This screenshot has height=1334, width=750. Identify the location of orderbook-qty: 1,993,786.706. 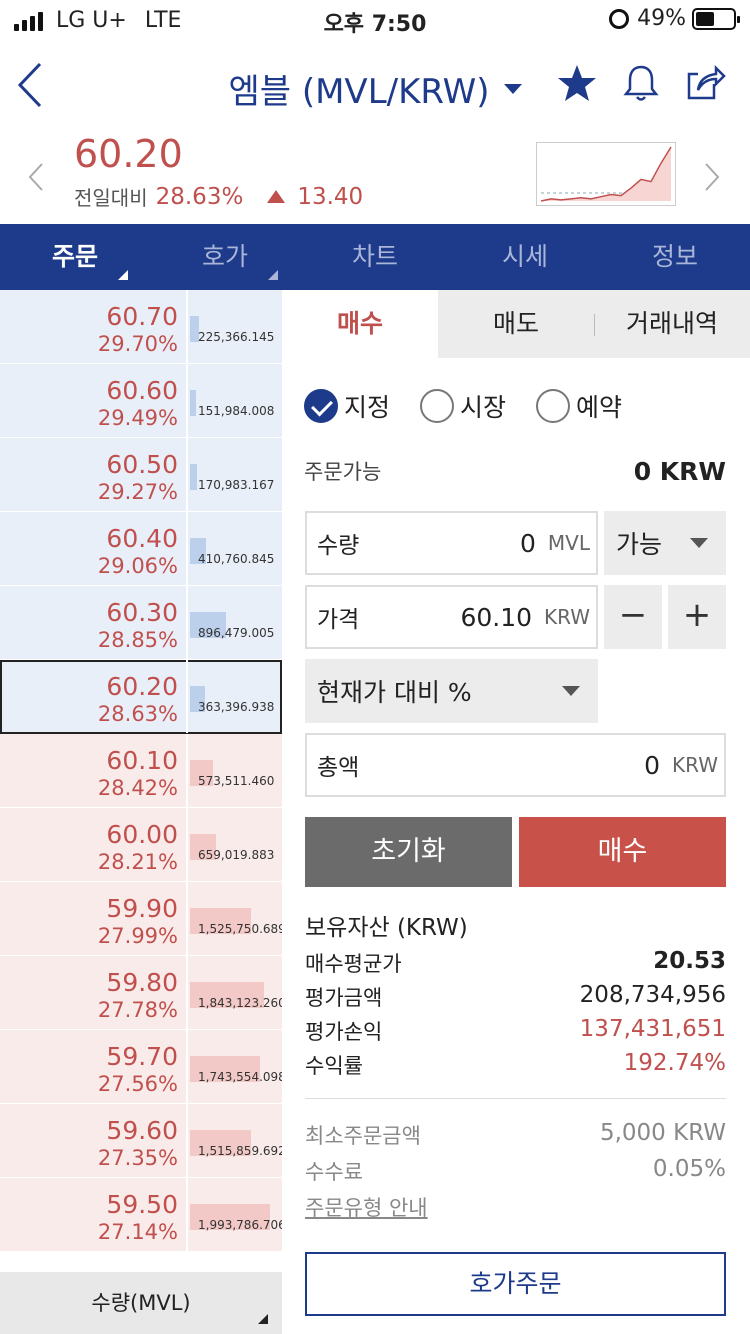
(240, 1225).